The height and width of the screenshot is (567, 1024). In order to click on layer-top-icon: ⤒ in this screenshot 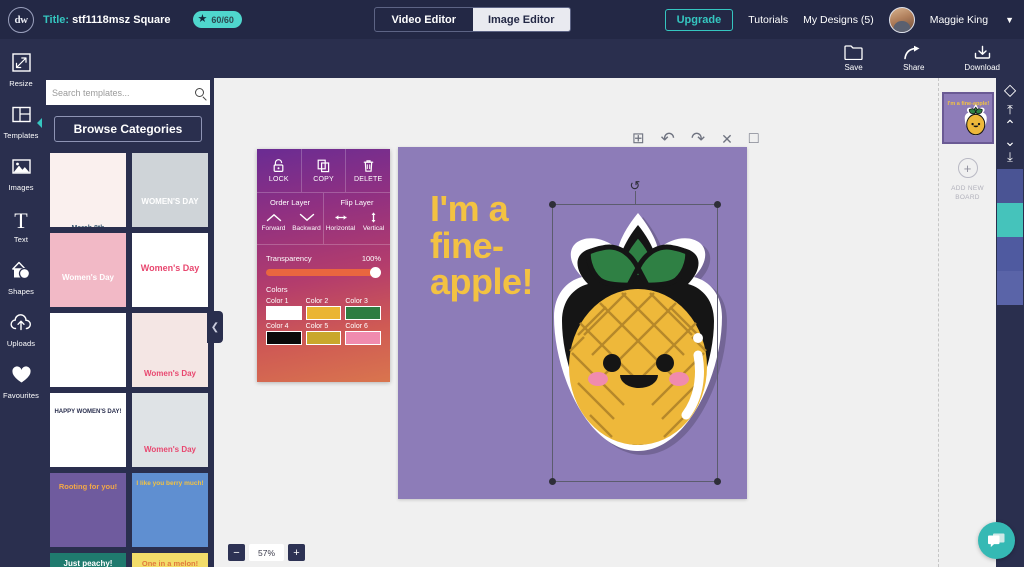, I will do `click(1010, 109)`.